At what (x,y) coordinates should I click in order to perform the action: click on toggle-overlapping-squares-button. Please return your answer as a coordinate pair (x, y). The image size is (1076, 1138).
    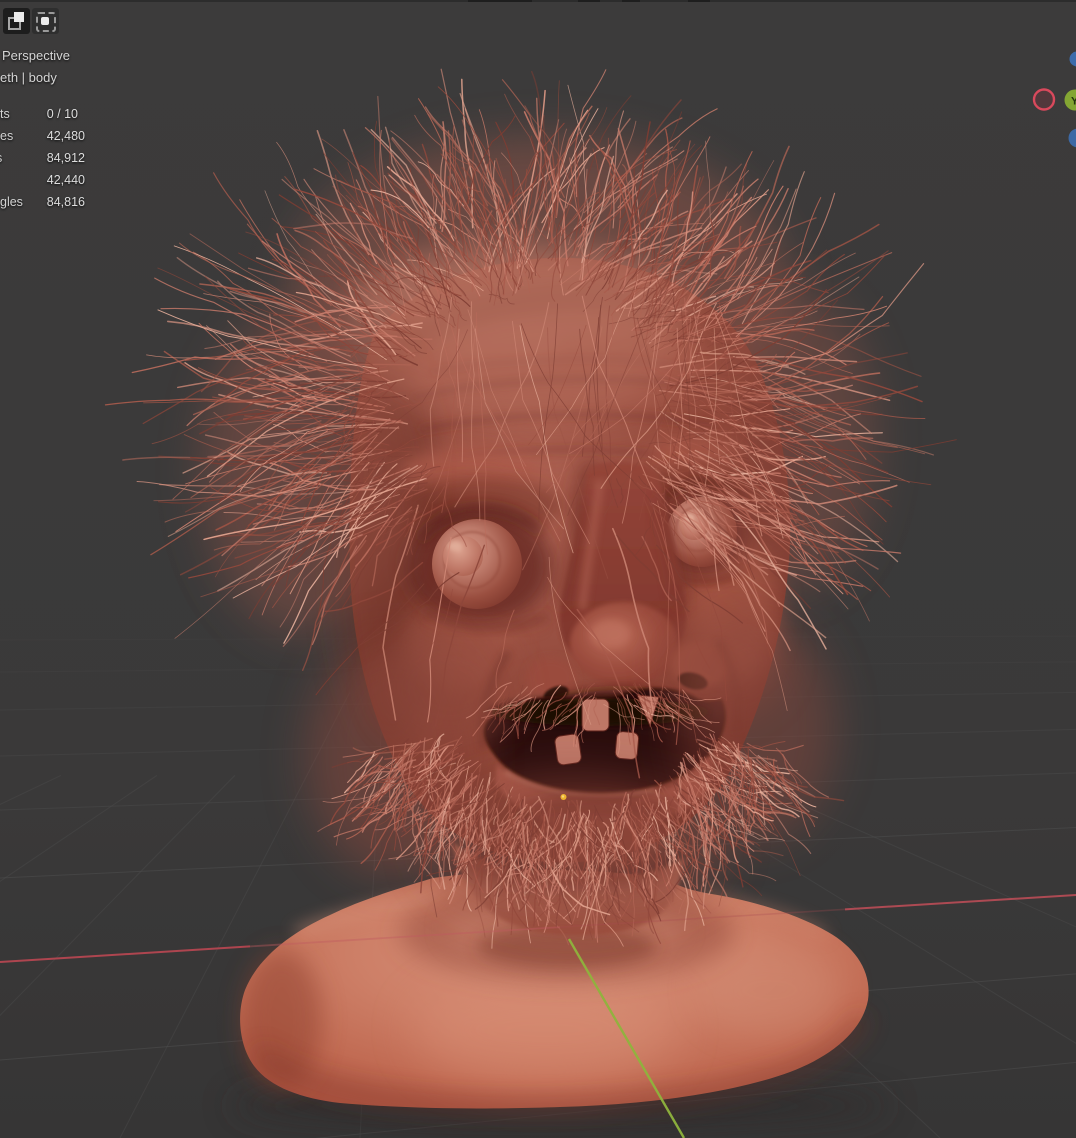
    Looking at the image, I should click on (16, 21).